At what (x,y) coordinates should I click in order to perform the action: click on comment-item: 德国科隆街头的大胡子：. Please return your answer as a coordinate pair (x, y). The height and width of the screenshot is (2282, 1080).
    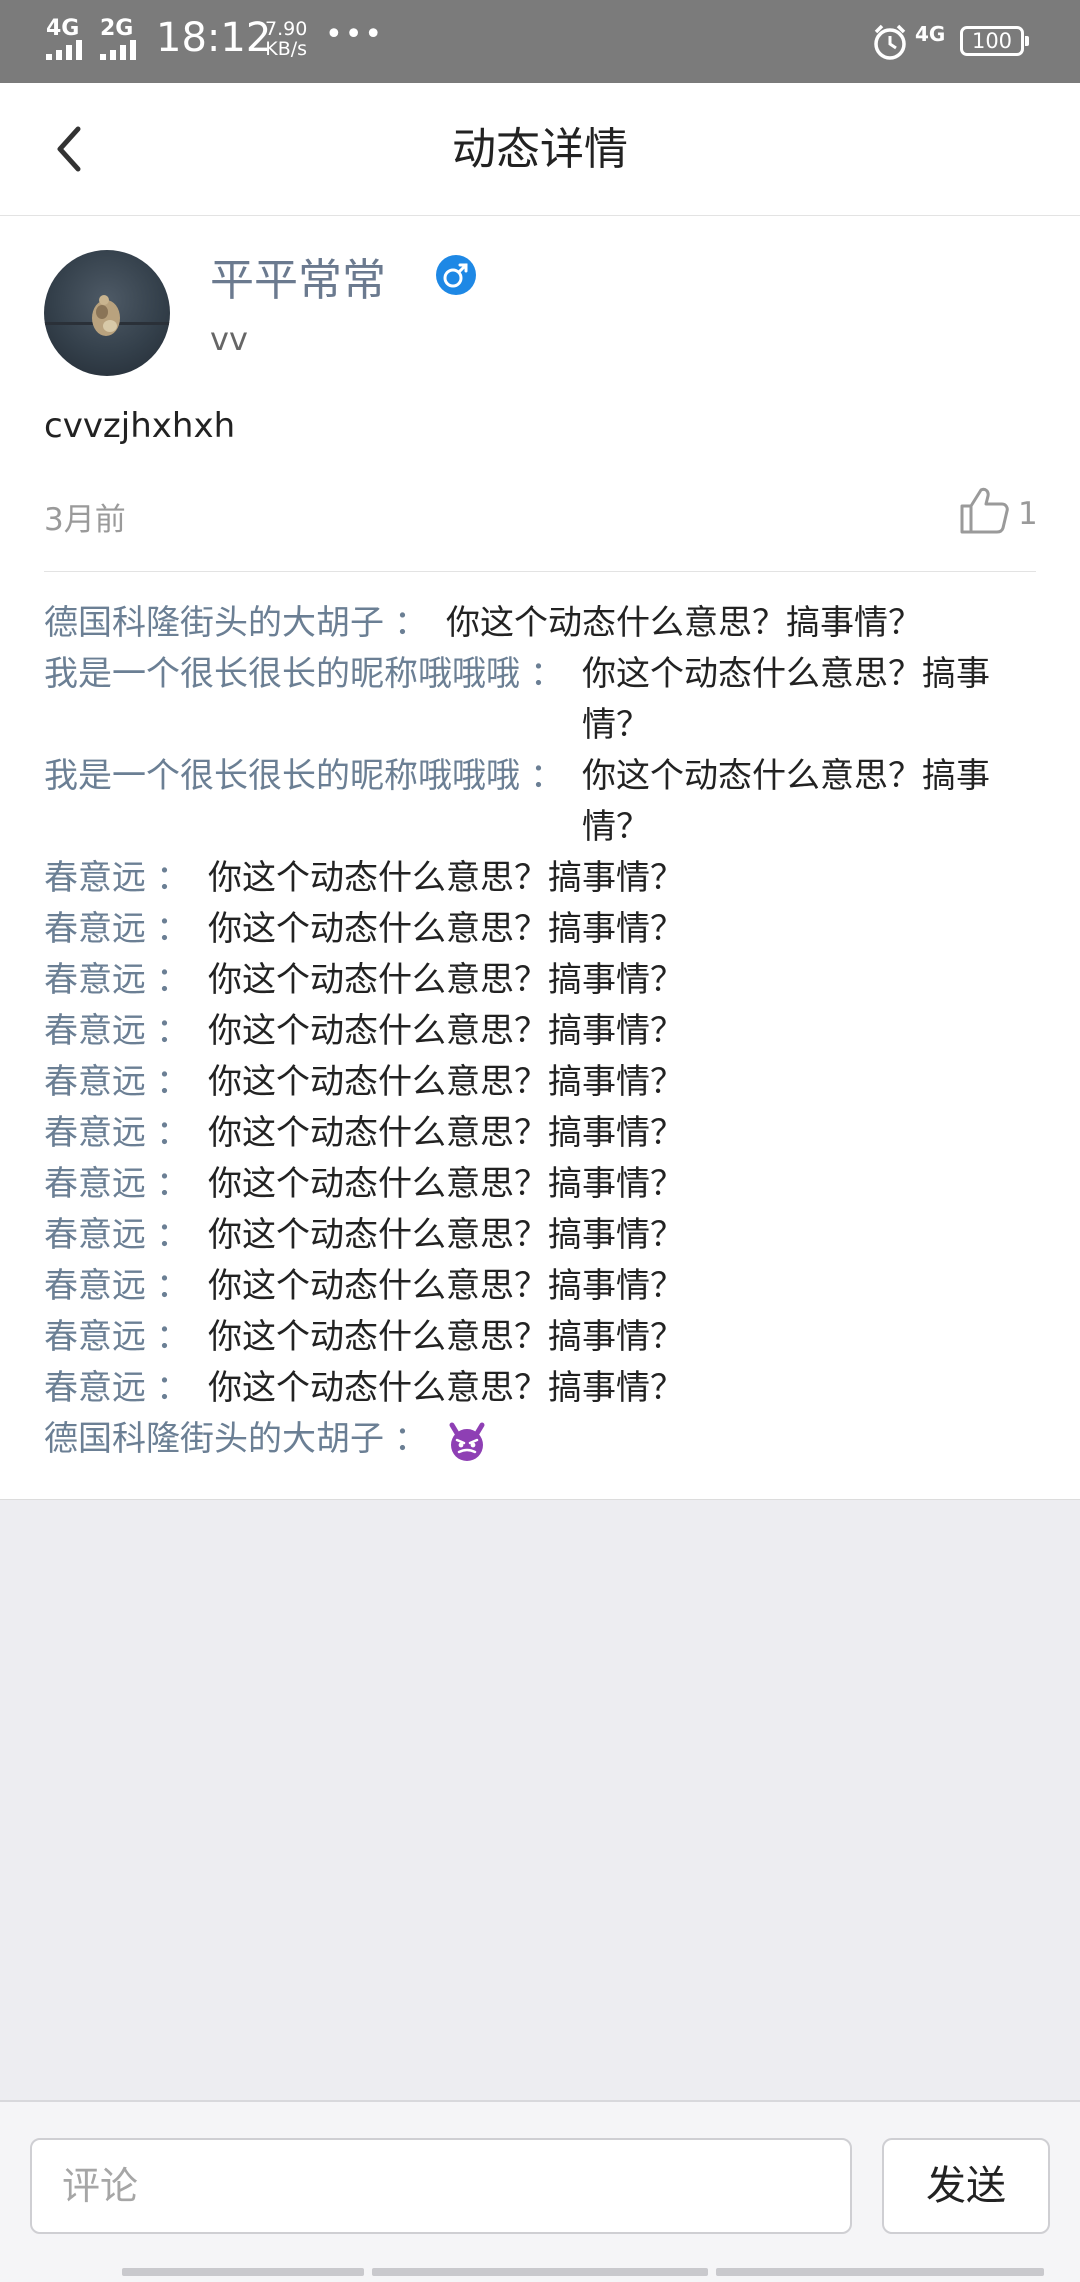
    Looking at the image, I should click on (540, 1439).